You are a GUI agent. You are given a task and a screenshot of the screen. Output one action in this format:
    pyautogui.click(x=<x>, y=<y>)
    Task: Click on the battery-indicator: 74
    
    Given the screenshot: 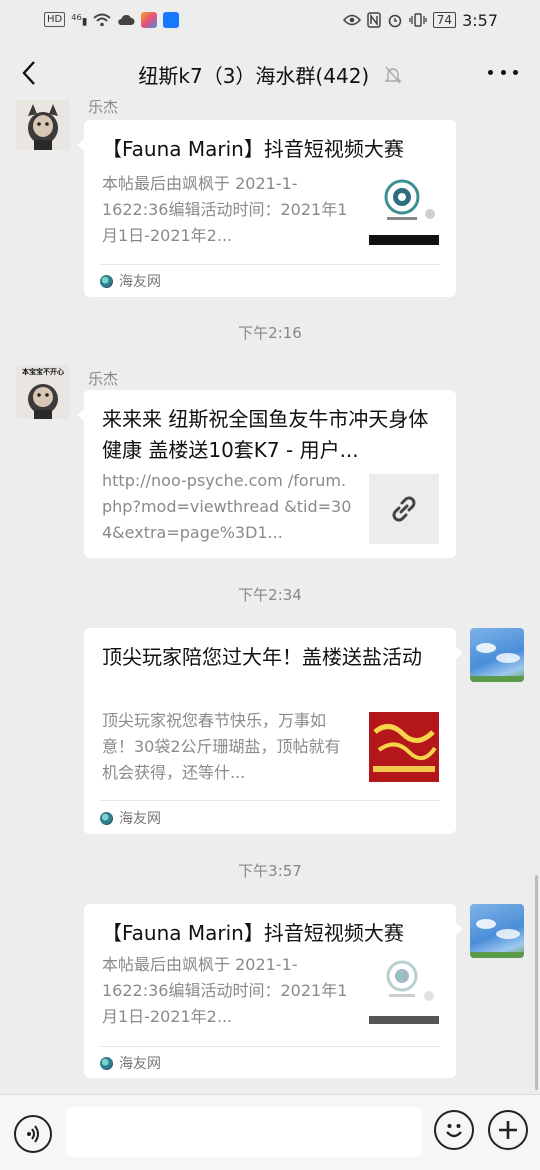 What is the action you would take?
    pyautogui.click(x=444, y=20)
    